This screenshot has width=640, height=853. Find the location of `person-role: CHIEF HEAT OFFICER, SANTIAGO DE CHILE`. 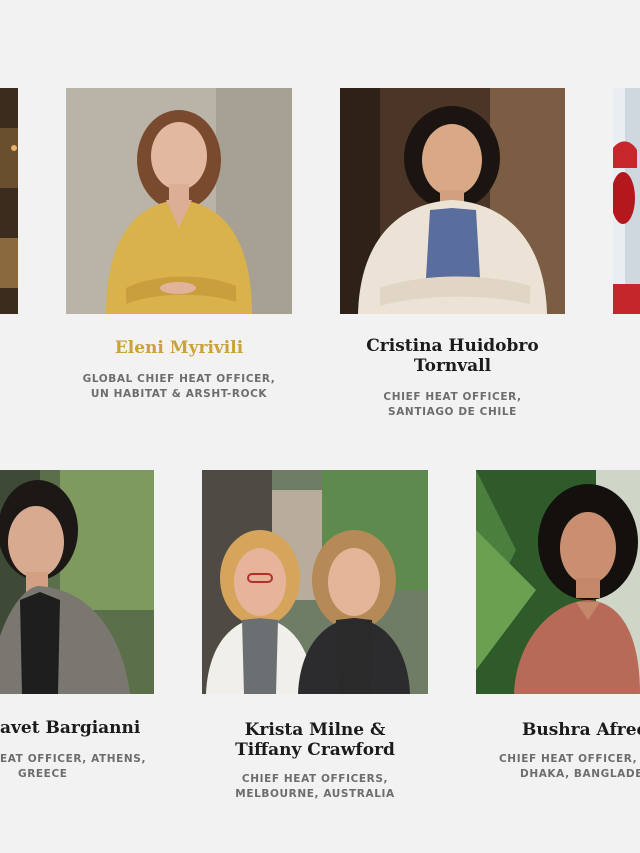

person-role: CHIEF HEAT OFFICER, SANTIAGO DE CHILE is located at coordinates (452, 404).